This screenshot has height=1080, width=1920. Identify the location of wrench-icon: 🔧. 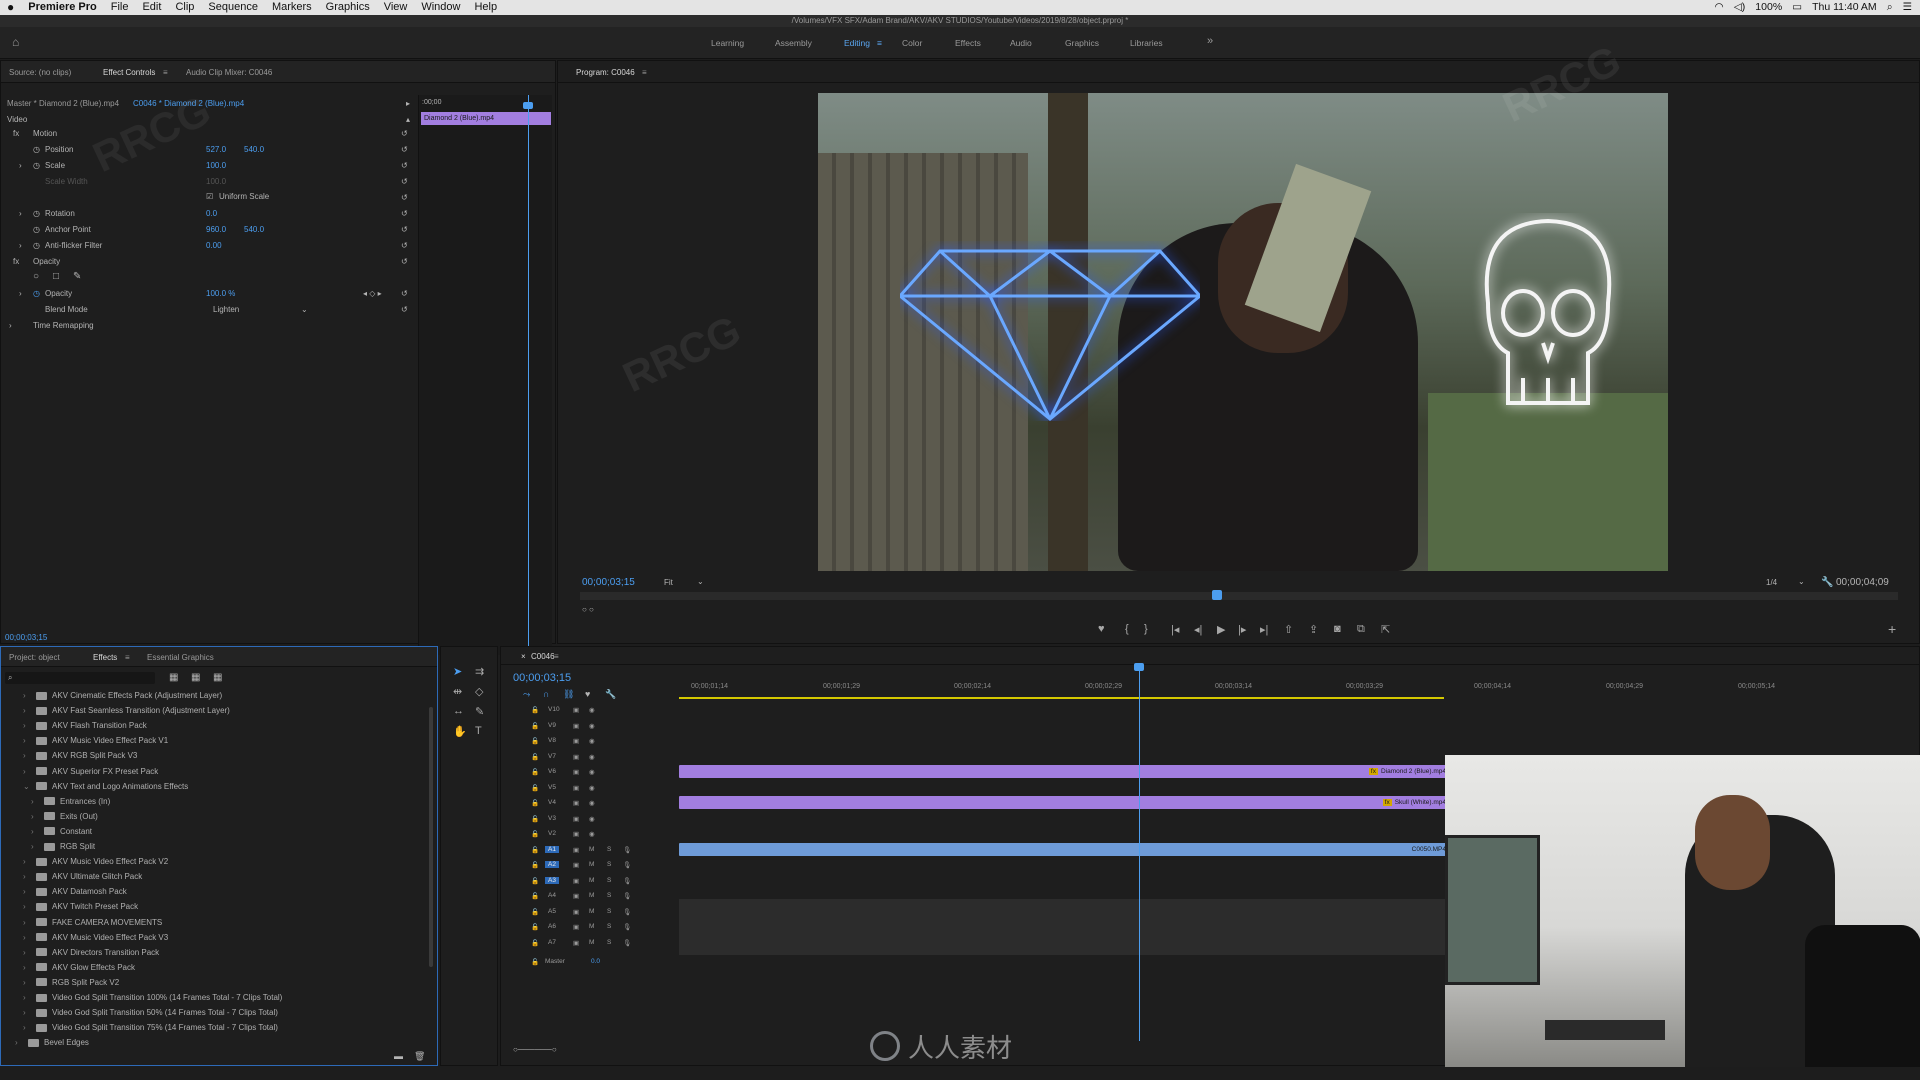
(1827, 582).